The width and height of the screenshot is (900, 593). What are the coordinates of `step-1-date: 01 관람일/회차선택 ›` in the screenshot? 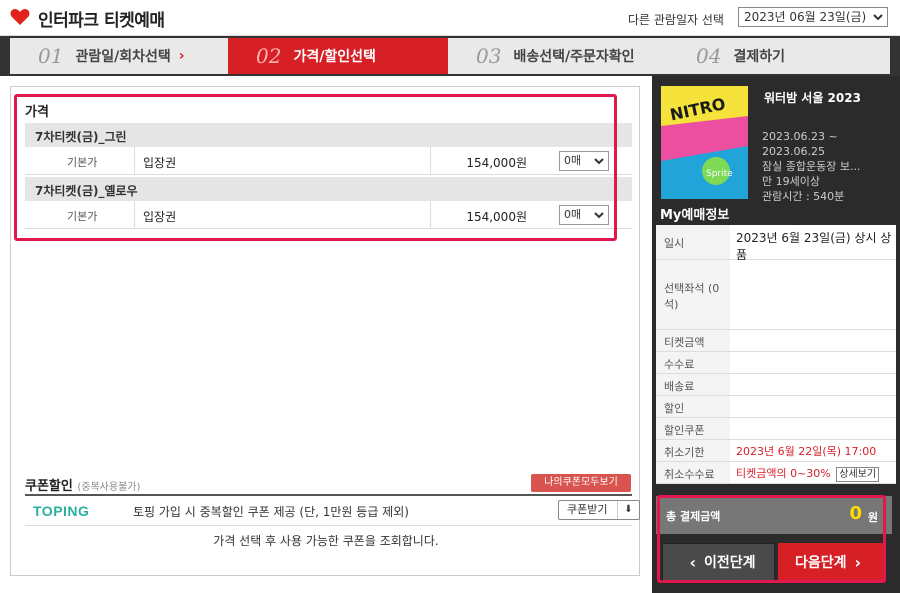 It's located at (119, 56).